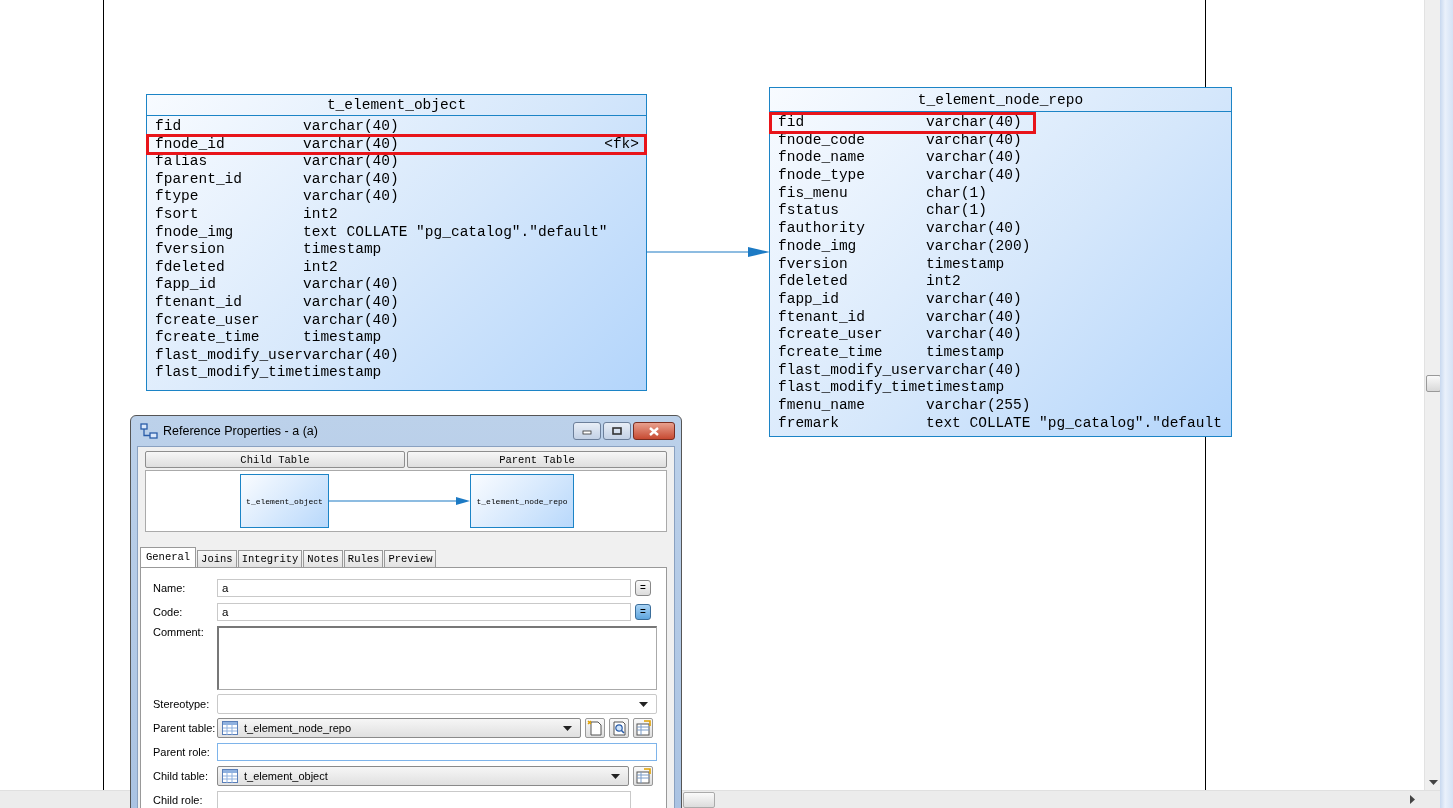  I want to click on maximize-button, so click(617, 431).